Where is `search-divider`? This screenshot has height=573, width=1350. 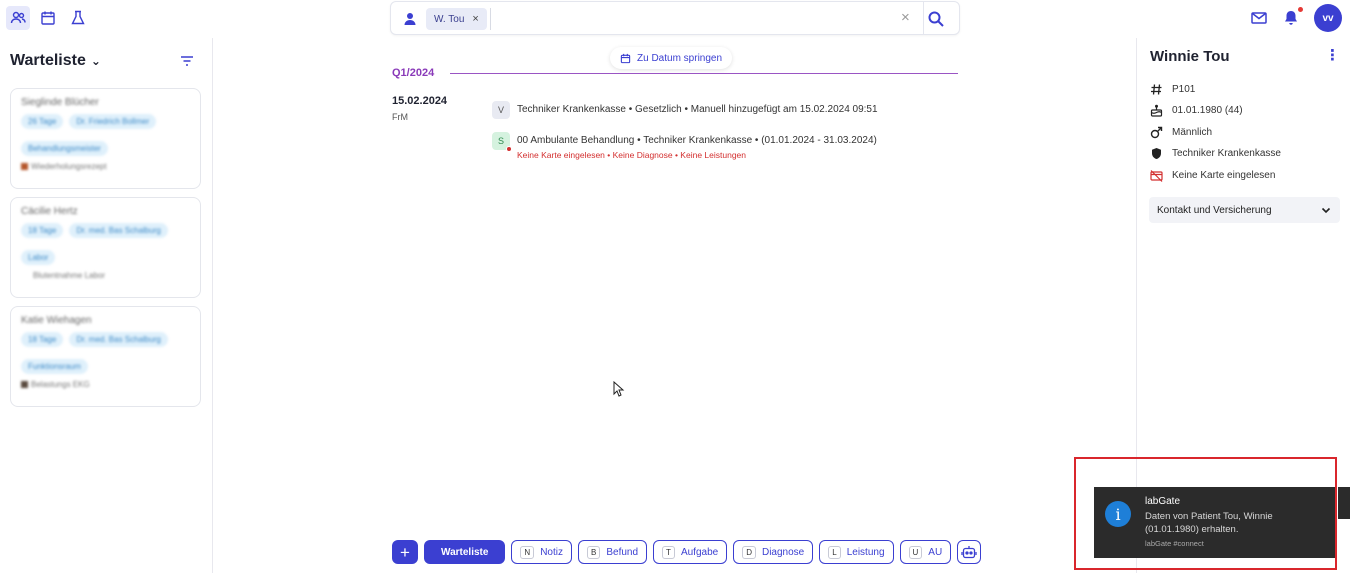
search-divider is located at coordinates (490, 19).